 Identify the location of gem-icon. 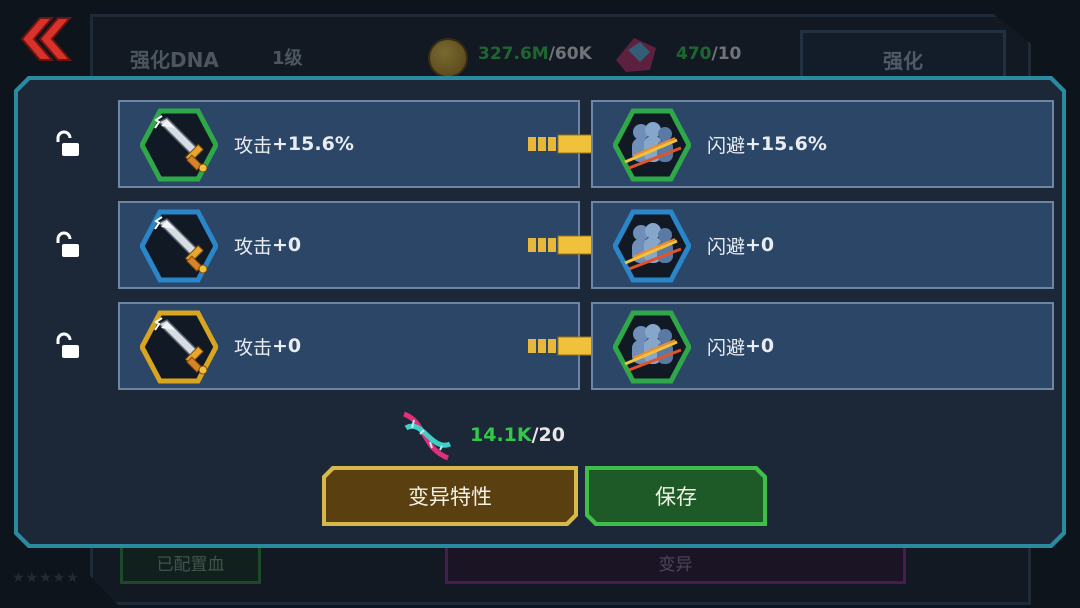
(636, 55).